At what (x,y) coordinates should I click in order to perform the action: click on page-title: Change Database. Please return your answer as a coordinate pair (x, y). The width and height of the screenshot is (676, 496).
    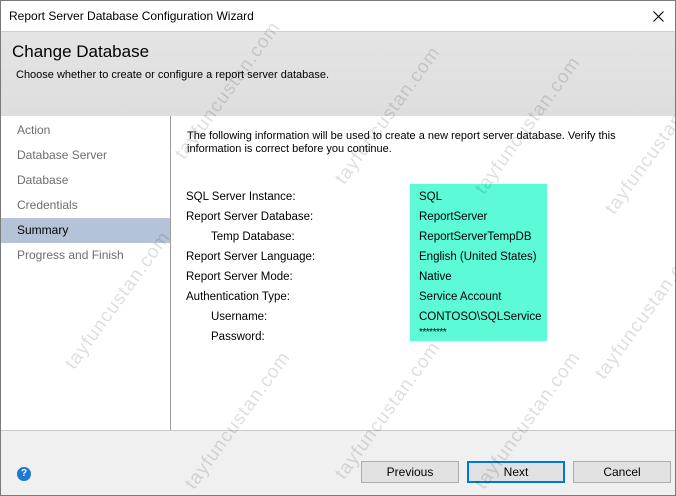
    Looking at the image, I should click on (81, 51).